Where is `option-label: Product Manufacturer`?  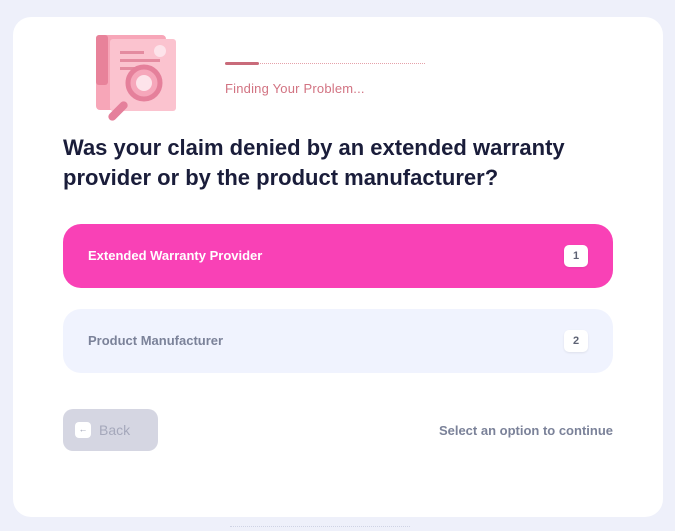
option-label: Product Manufacturer is located at coordinates (156, 340).